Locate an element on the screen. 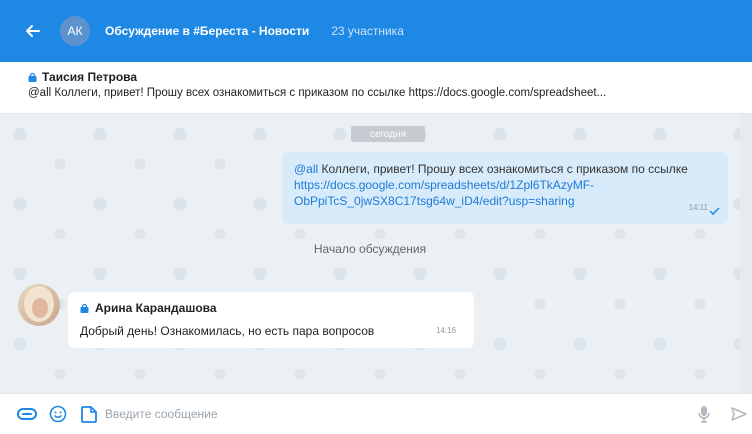 This screenshot has height=434, width=752. participants-count: 23 участника is located at coordinates (367, 31).